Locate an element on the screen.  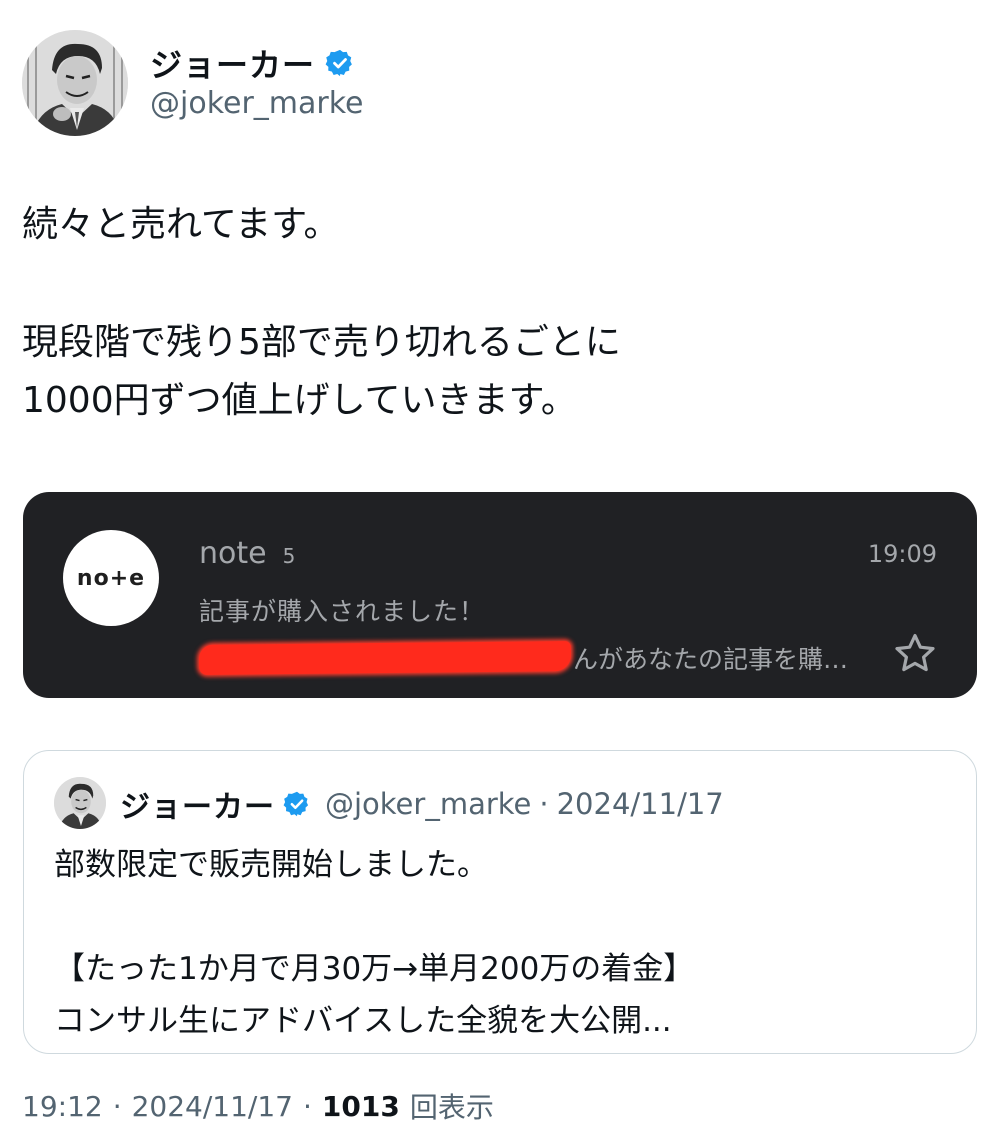
author-avatar is located at coordinates (75, 83).